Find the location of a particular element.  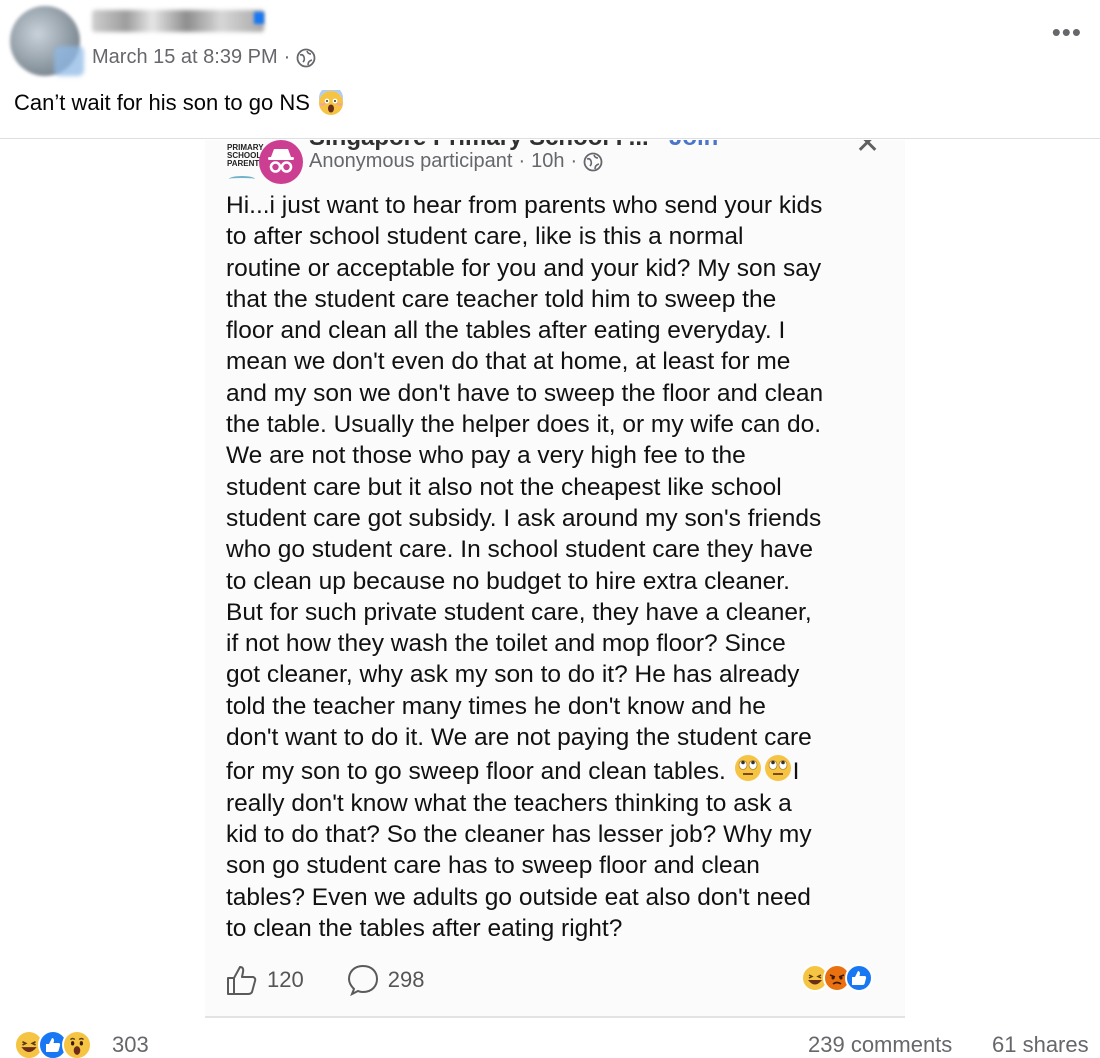

reactions-summary is located at coordinates (53, 1044).